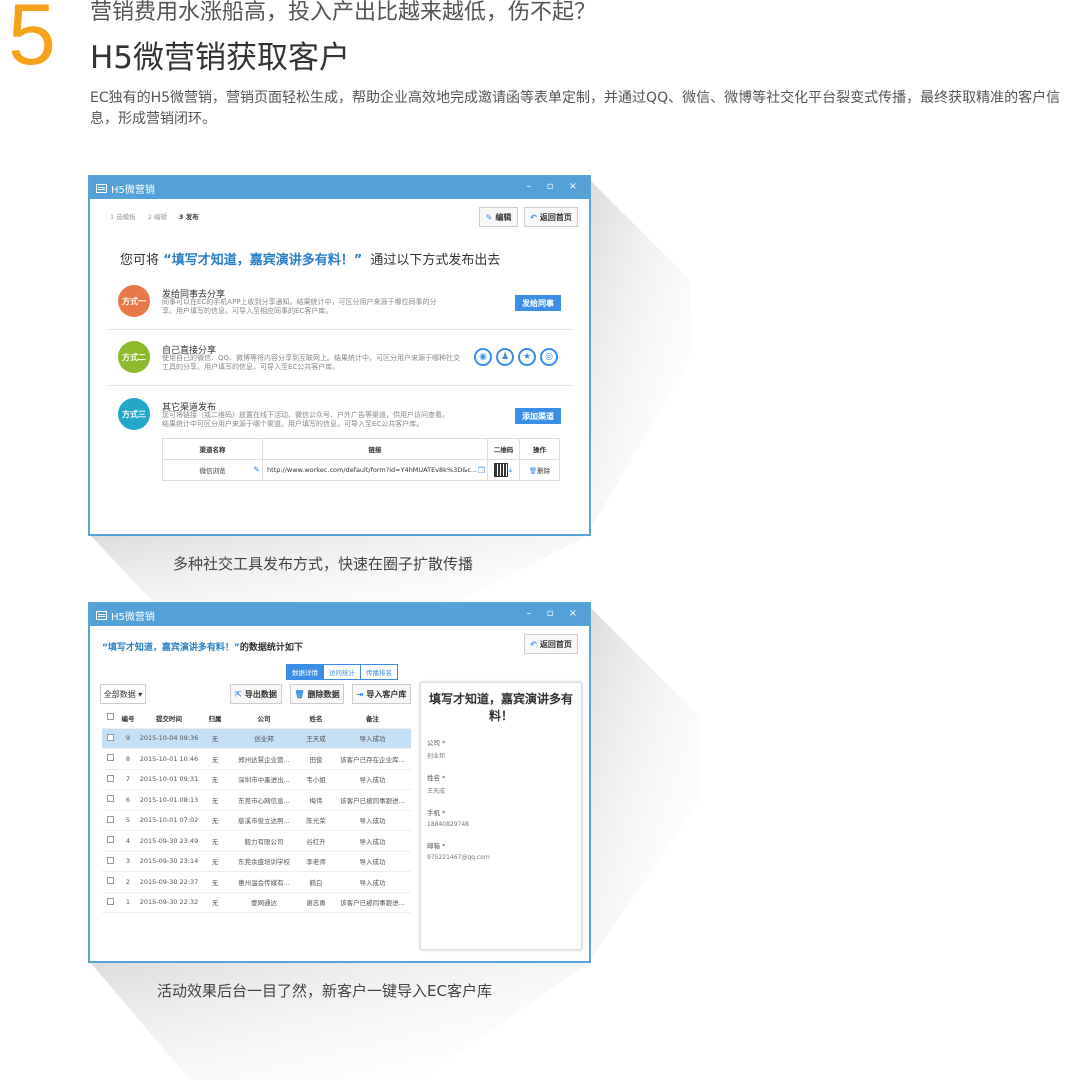  Describe the element at coordinates (533, 644) in the screenshot. I see `back-arrow-icon: ↶` at that location.